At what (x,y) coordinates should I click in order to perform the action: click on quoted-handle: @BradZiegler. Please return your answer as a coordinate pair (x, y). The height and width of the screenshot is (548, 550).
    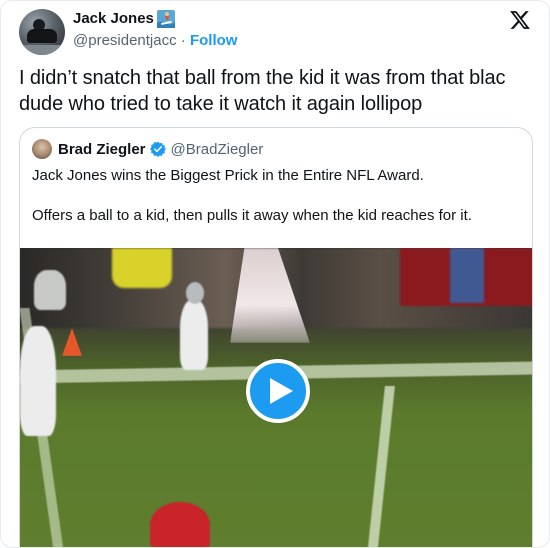
    Looking at the image, I should click on (217, 149).